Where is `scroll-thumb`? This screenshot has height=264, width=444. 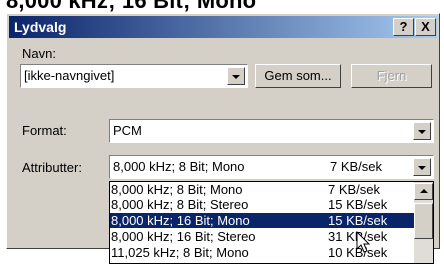
scroll-thumb is located at coordinates (423, 221).